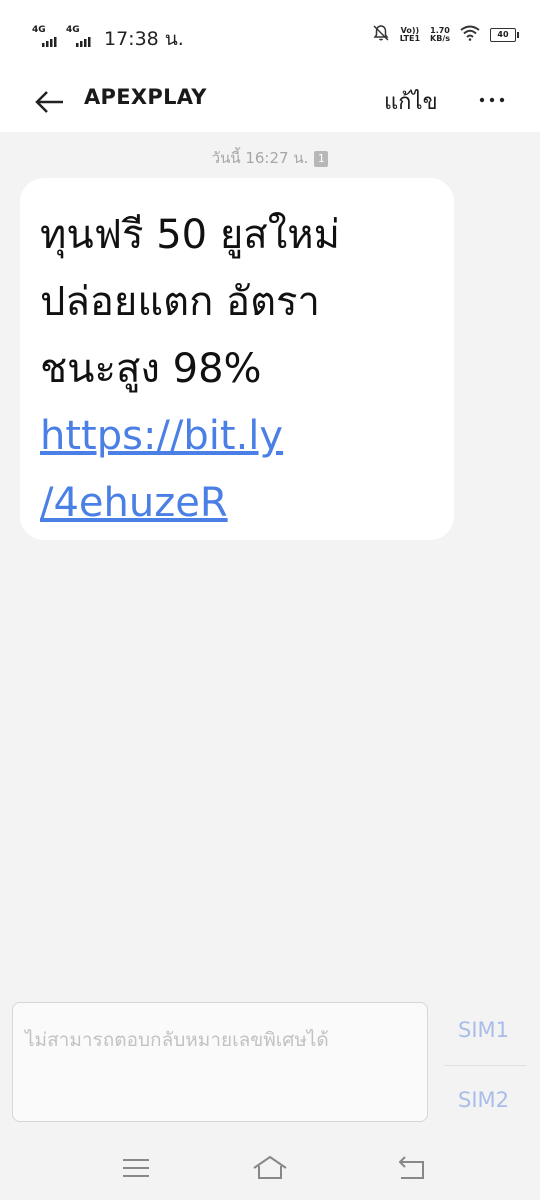  Describe the element at coordinates (470, 35) in the screenshot. I see `wifi-icon` at that location.